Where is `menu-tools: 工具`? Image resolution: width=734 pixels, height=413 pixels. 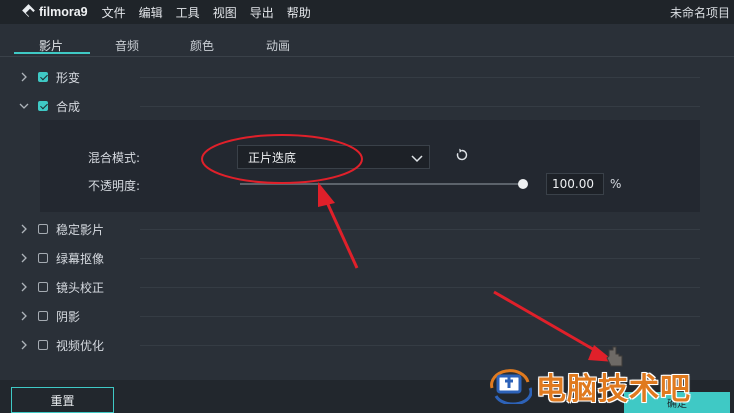
menu-tools: 工具 is located at coordinates (188, 12).